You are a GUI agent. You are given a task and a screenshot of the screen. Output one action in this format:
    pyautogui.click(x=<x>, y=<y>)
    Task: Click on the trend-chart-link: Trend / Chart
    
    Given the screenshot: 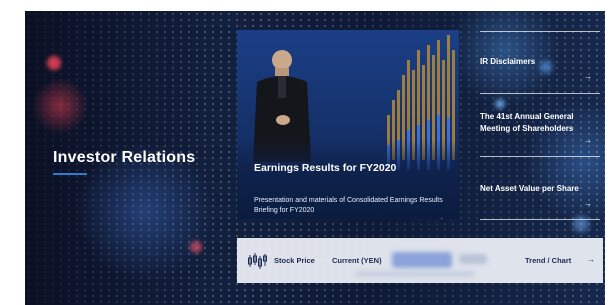 What is the action you would take?
    pyautogui.click(x=548, y=260)
    